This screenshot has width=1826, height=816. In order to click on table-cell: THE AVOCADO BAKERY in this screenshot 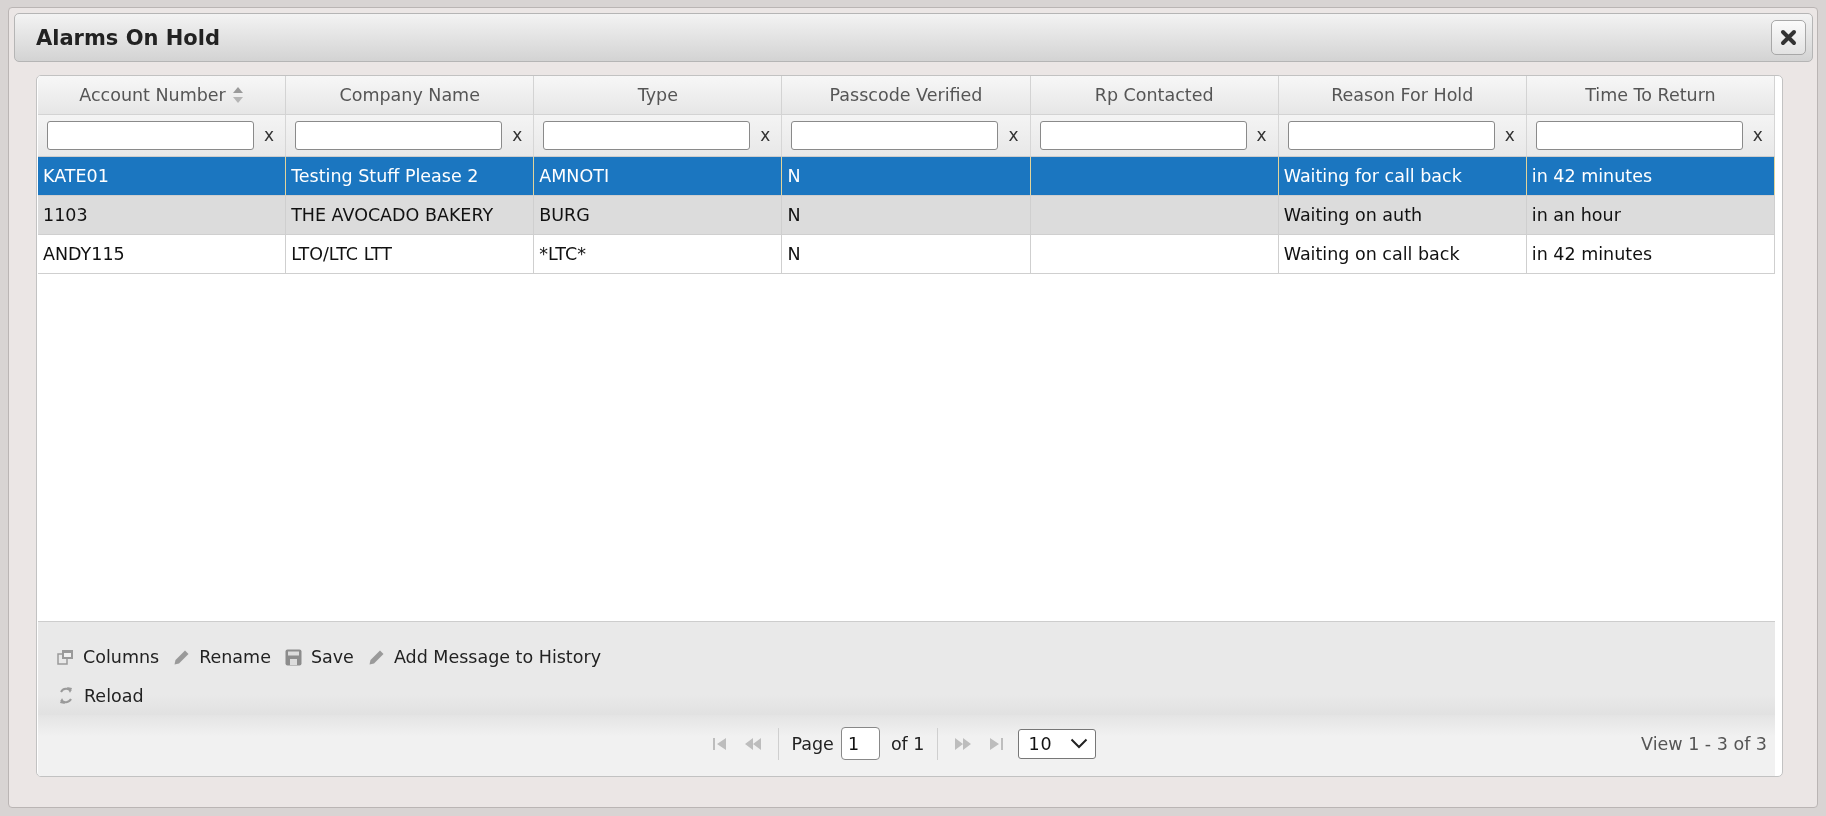, I will do `click(392, 215)`.